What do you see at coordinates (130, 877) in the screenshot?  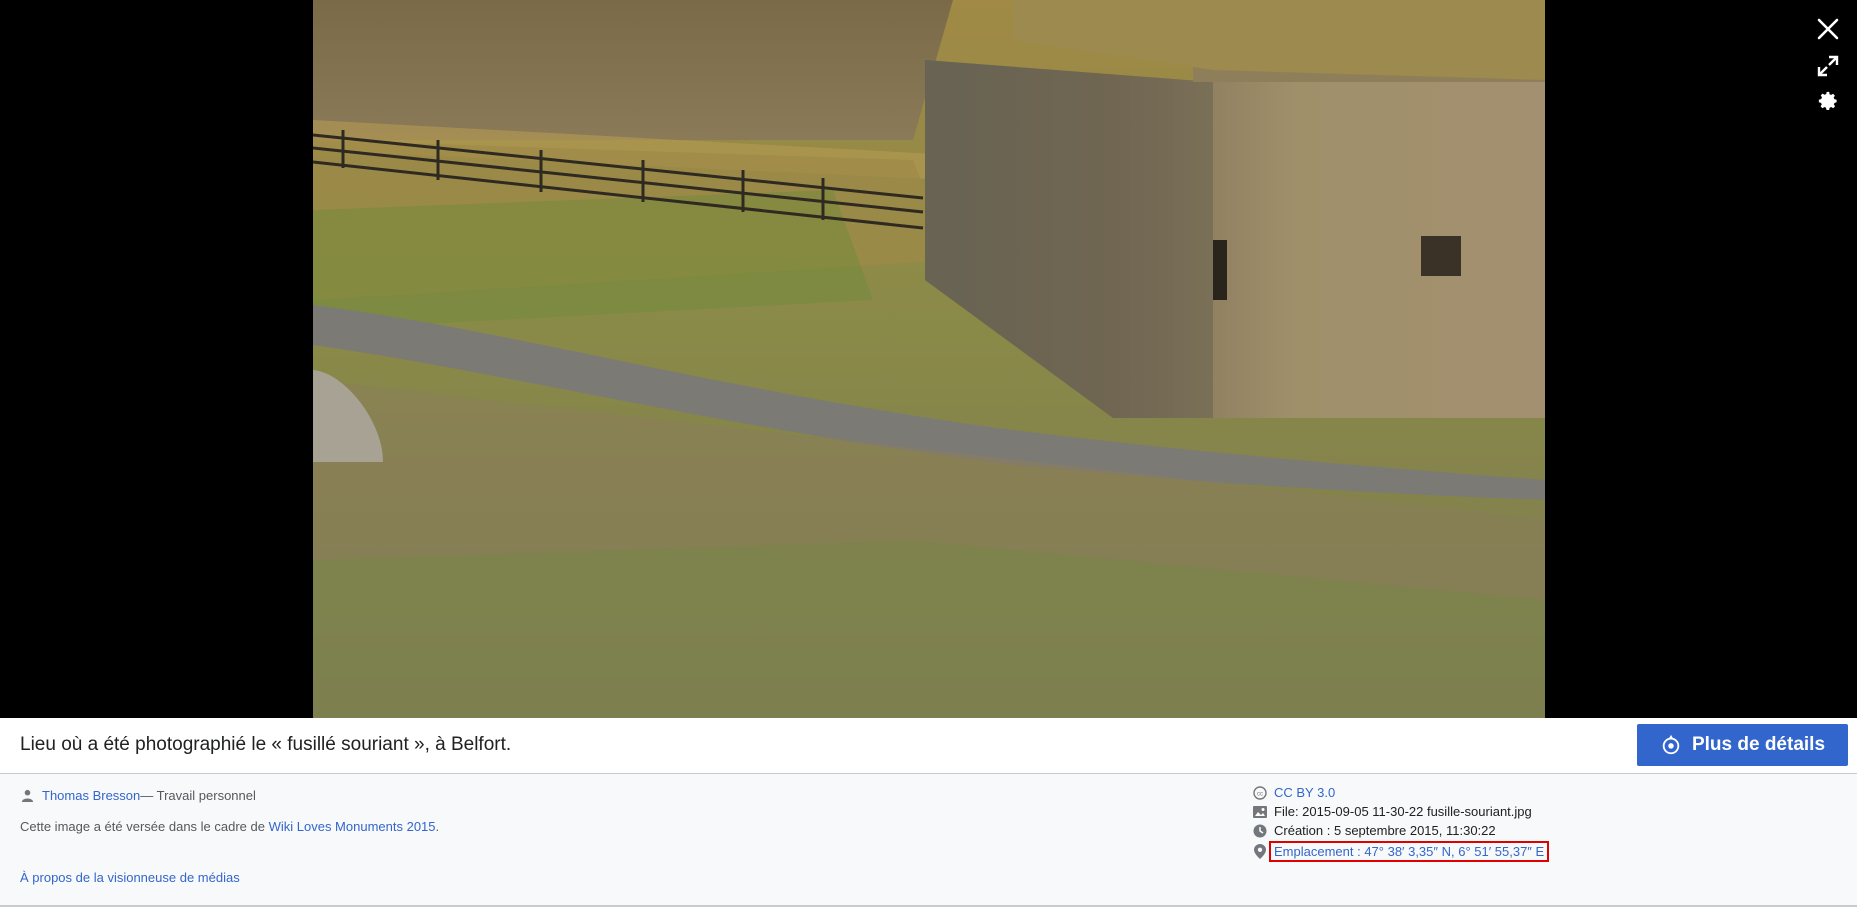 I see `about-viewer-link: À propos de la visionneuse de médias` at bounding box center [130, 877].